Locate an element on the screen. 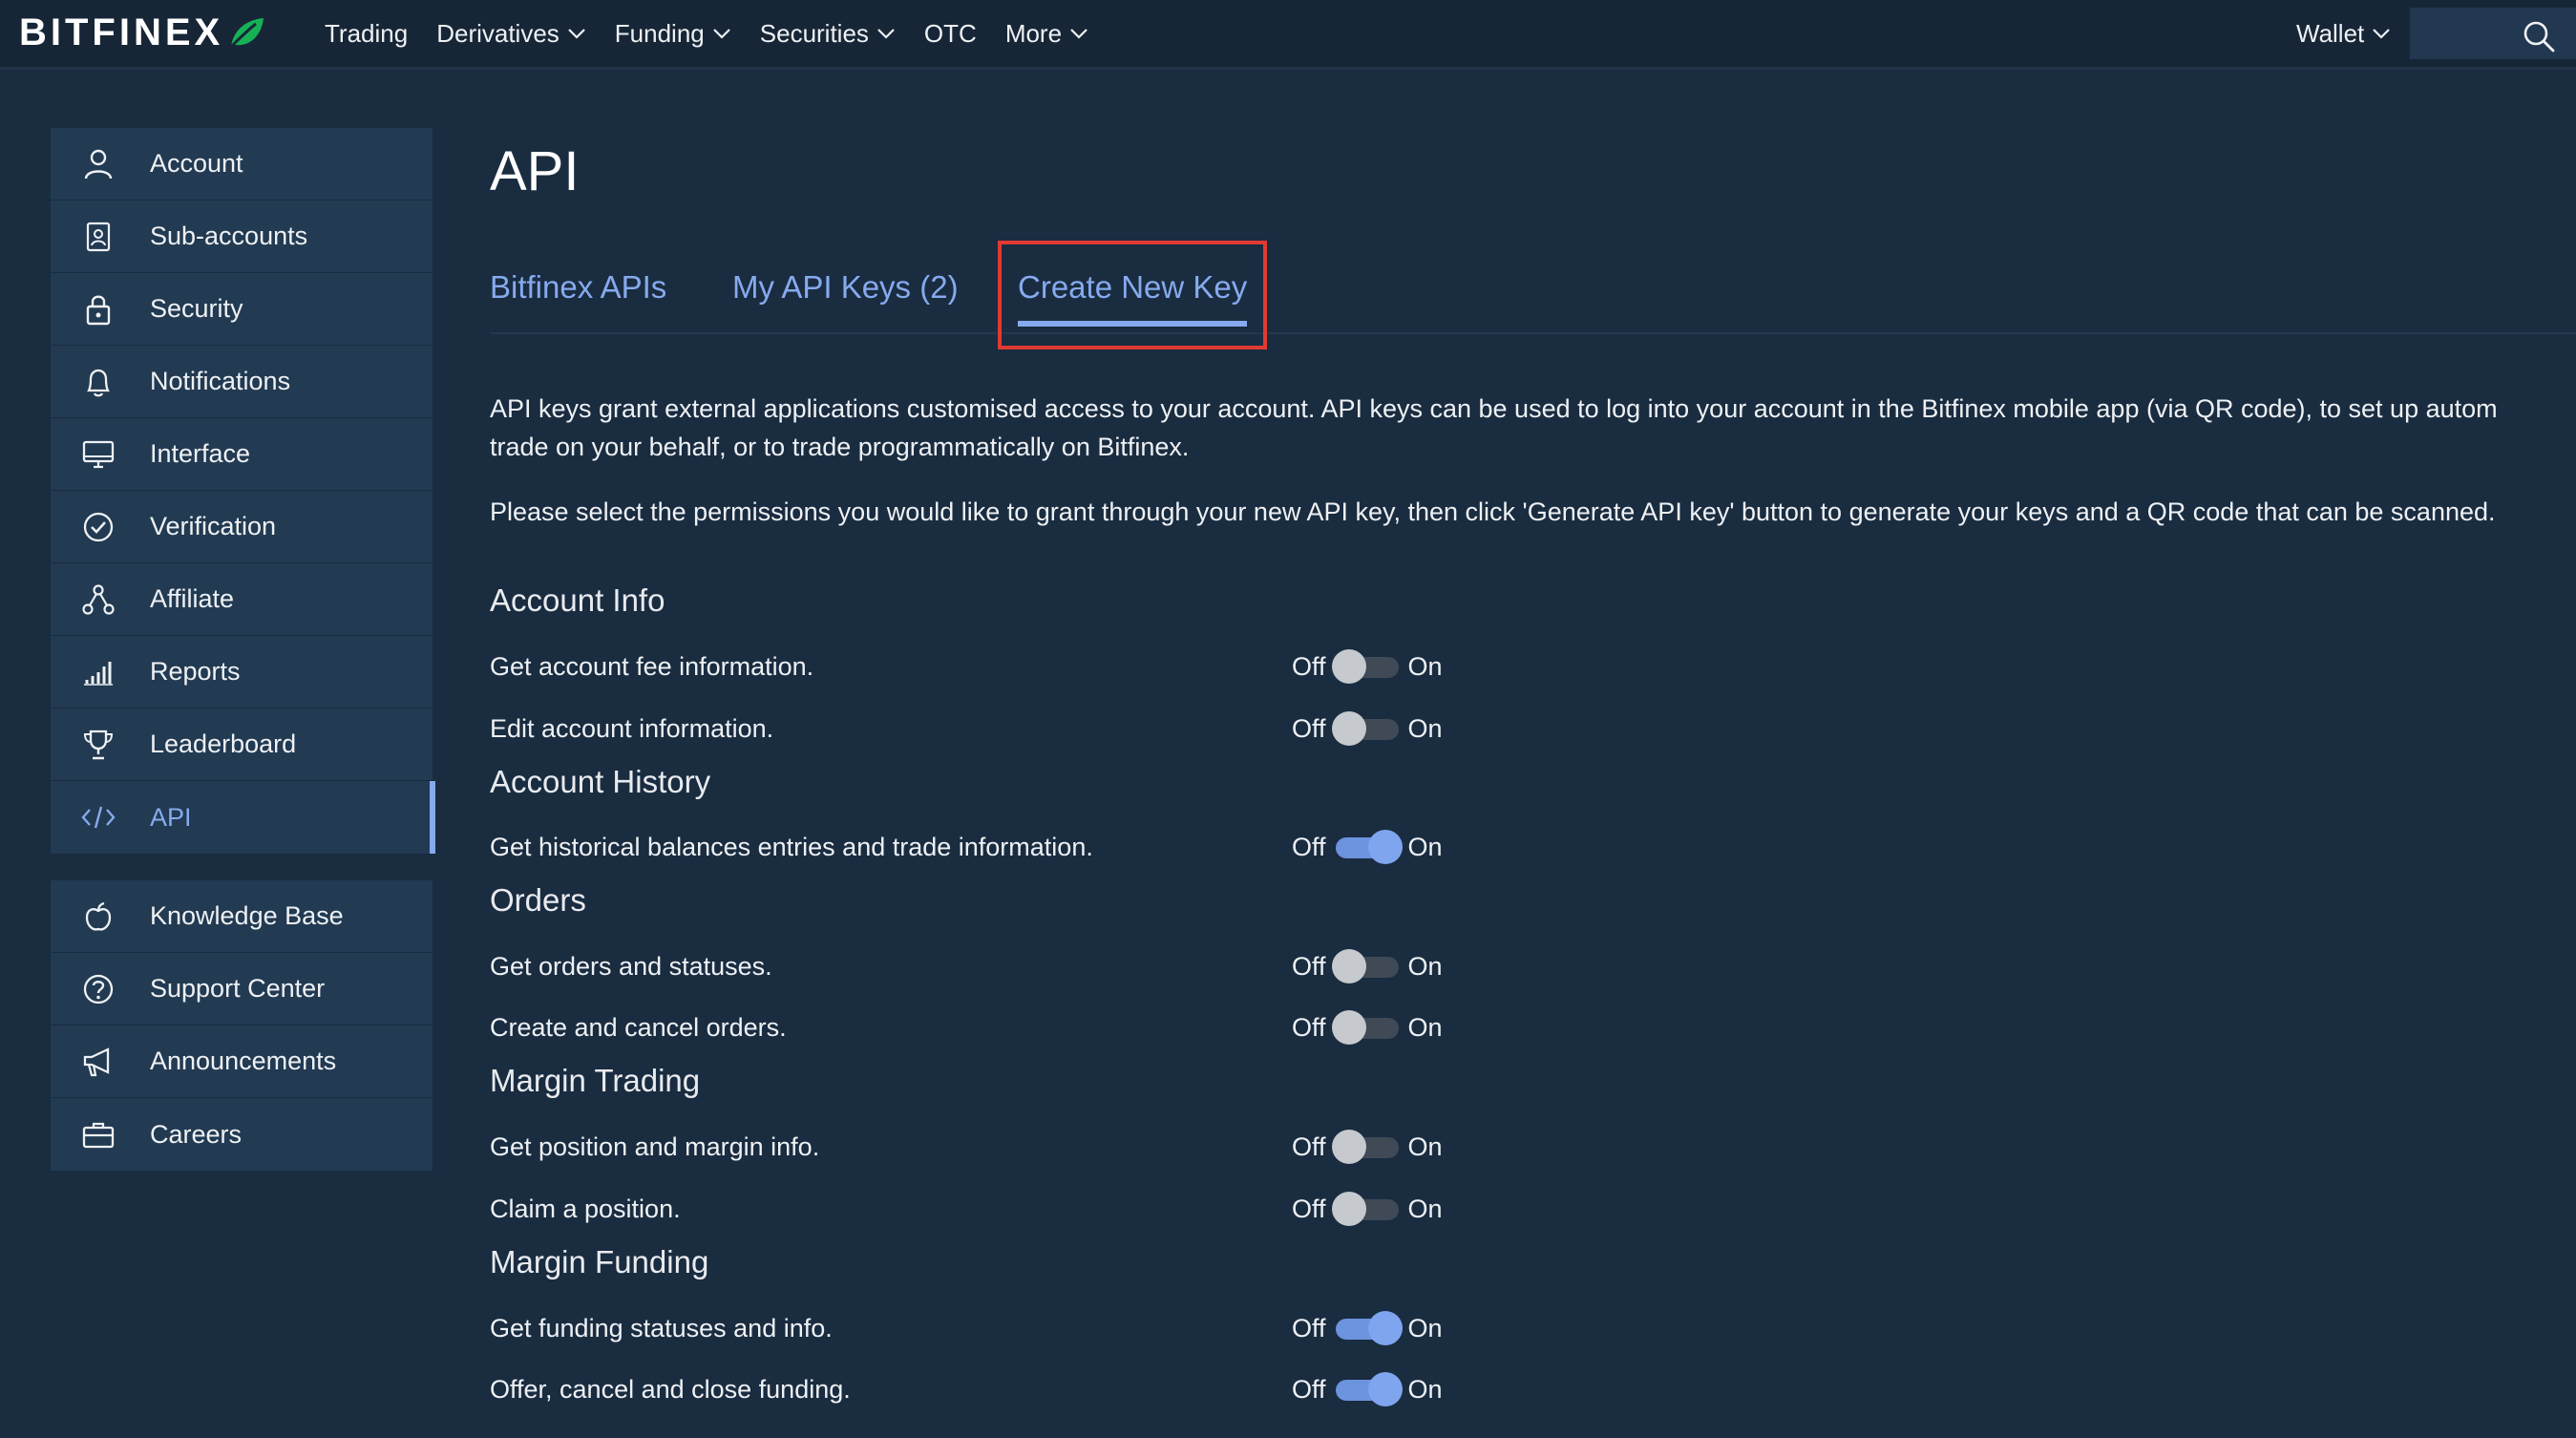 This screenshot has width=2576, height=1438. toggle-claim-position is located at coordinates (1366, 1209).